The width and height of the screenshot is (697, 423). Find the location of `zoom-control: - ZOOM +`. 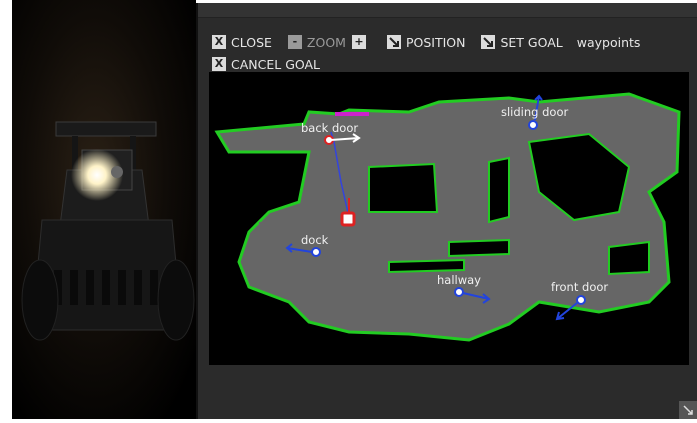

zoom-control: - ZOOM + is located at coordinates (328, 42).